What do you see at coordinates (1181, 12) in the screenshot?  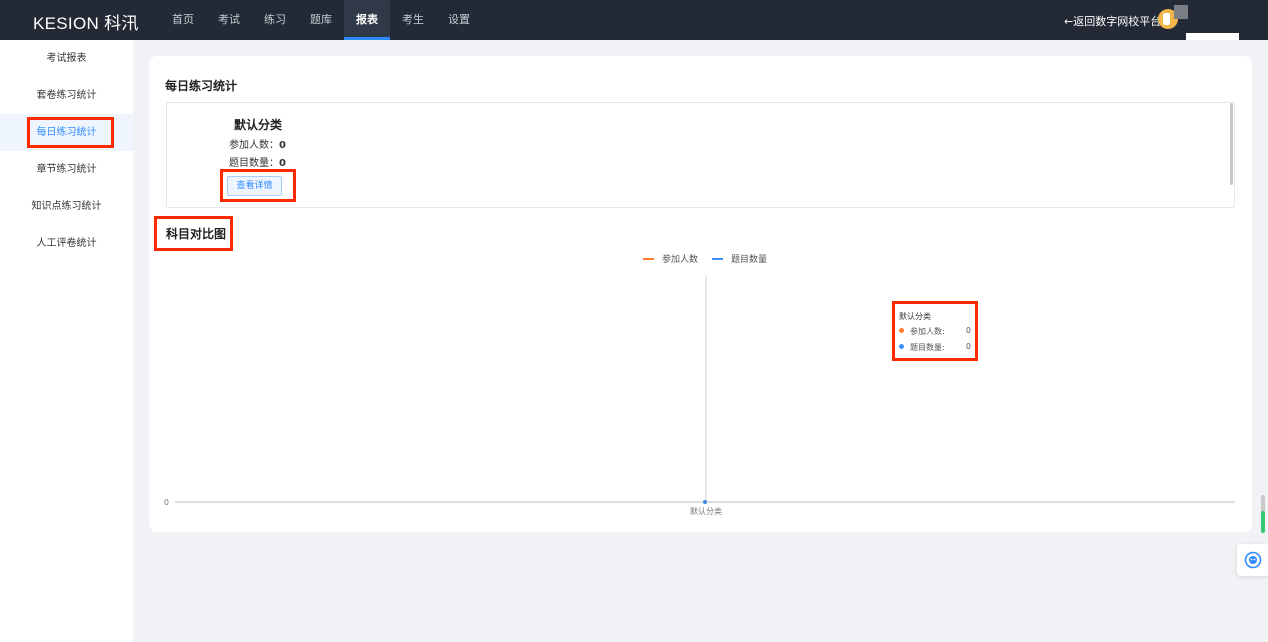 I see `user-menu-toggle` at bounding box center [1181, 12].